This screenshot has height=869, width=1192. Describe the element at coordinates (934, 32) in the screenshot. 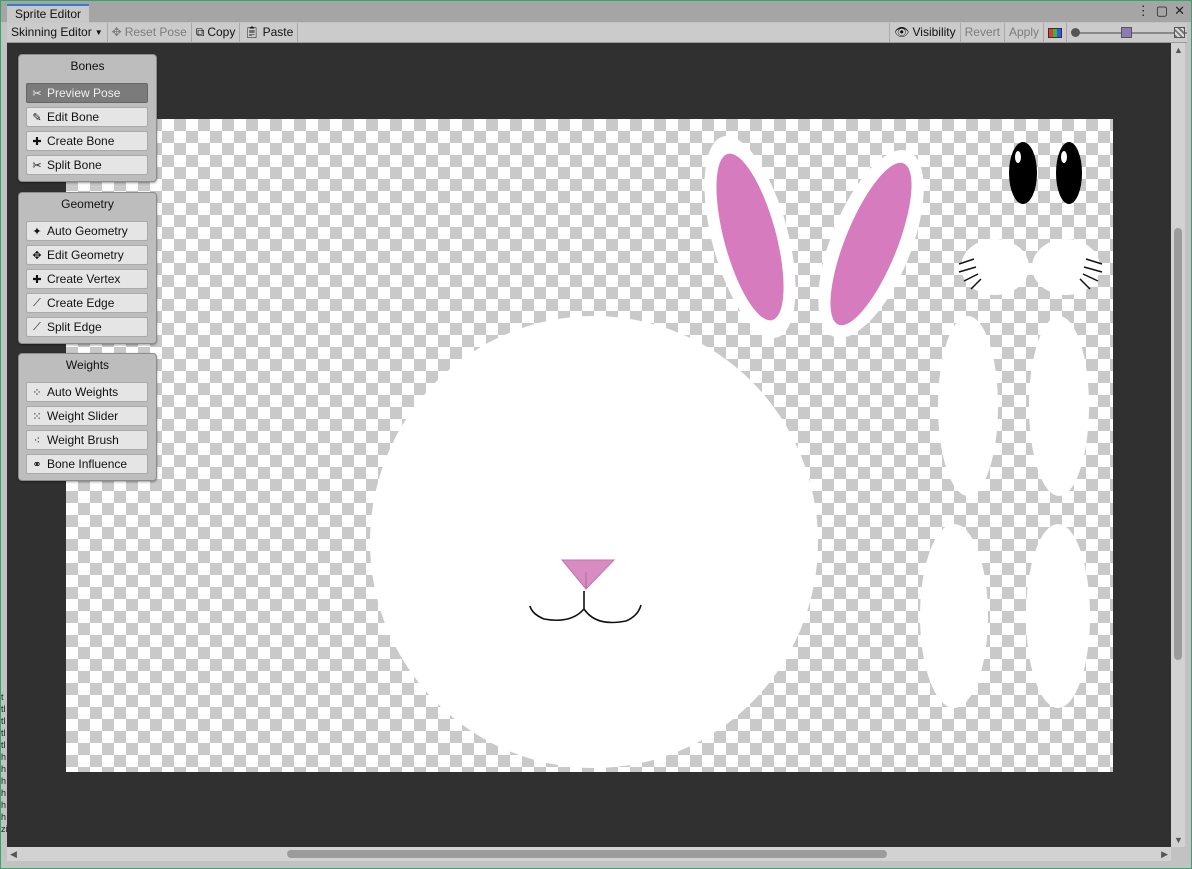

I see `visibility-label: Visibility` at that location.